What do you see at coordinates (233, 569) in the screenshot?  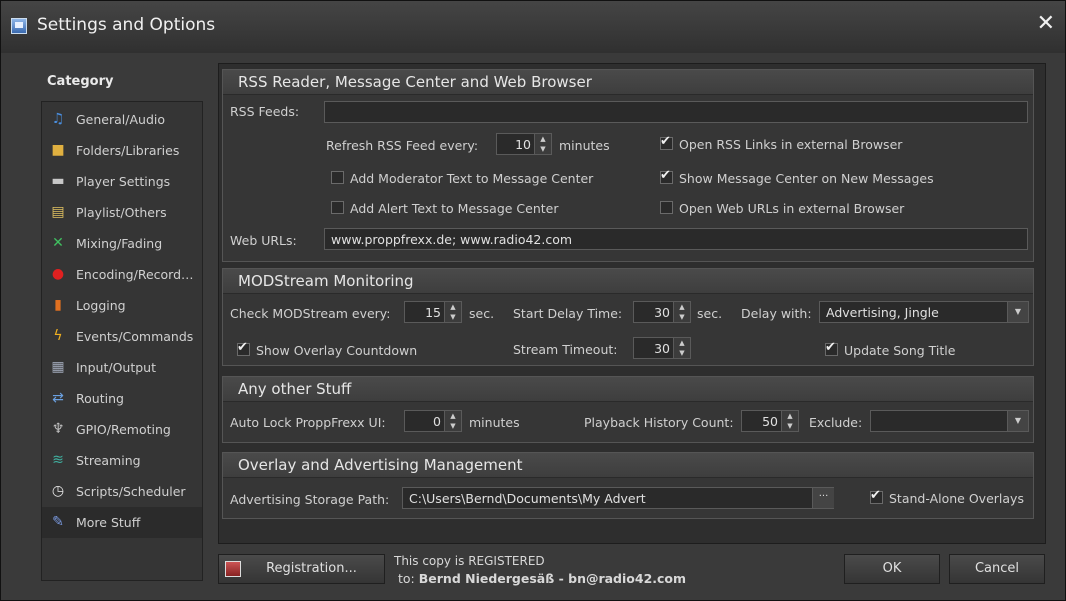 I see `registration-icon` at bounding box center [233, 569].